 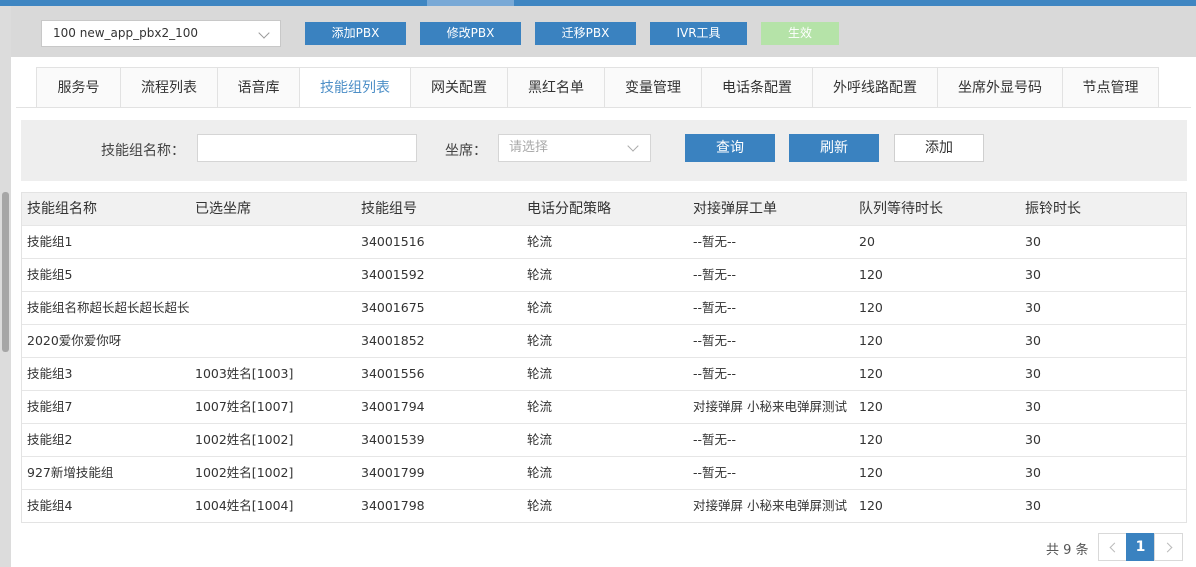 What do you see at coordinates (49, 407) in the screenshot?
I see `skill-group-name-link: 技能组7` at bounding box center [49, 407].